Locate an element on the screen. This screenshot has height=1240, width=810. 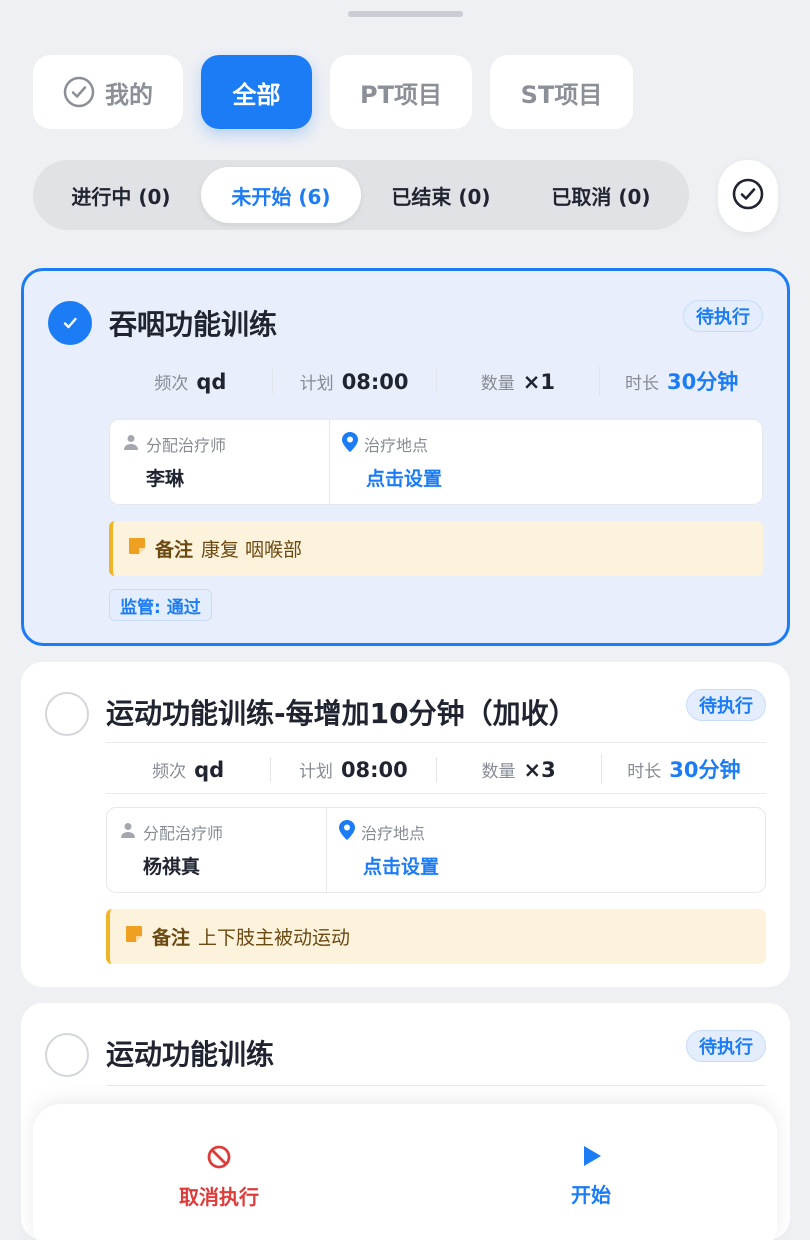
card-title: 运动功能训练 is located at coordinates (190, 1054).